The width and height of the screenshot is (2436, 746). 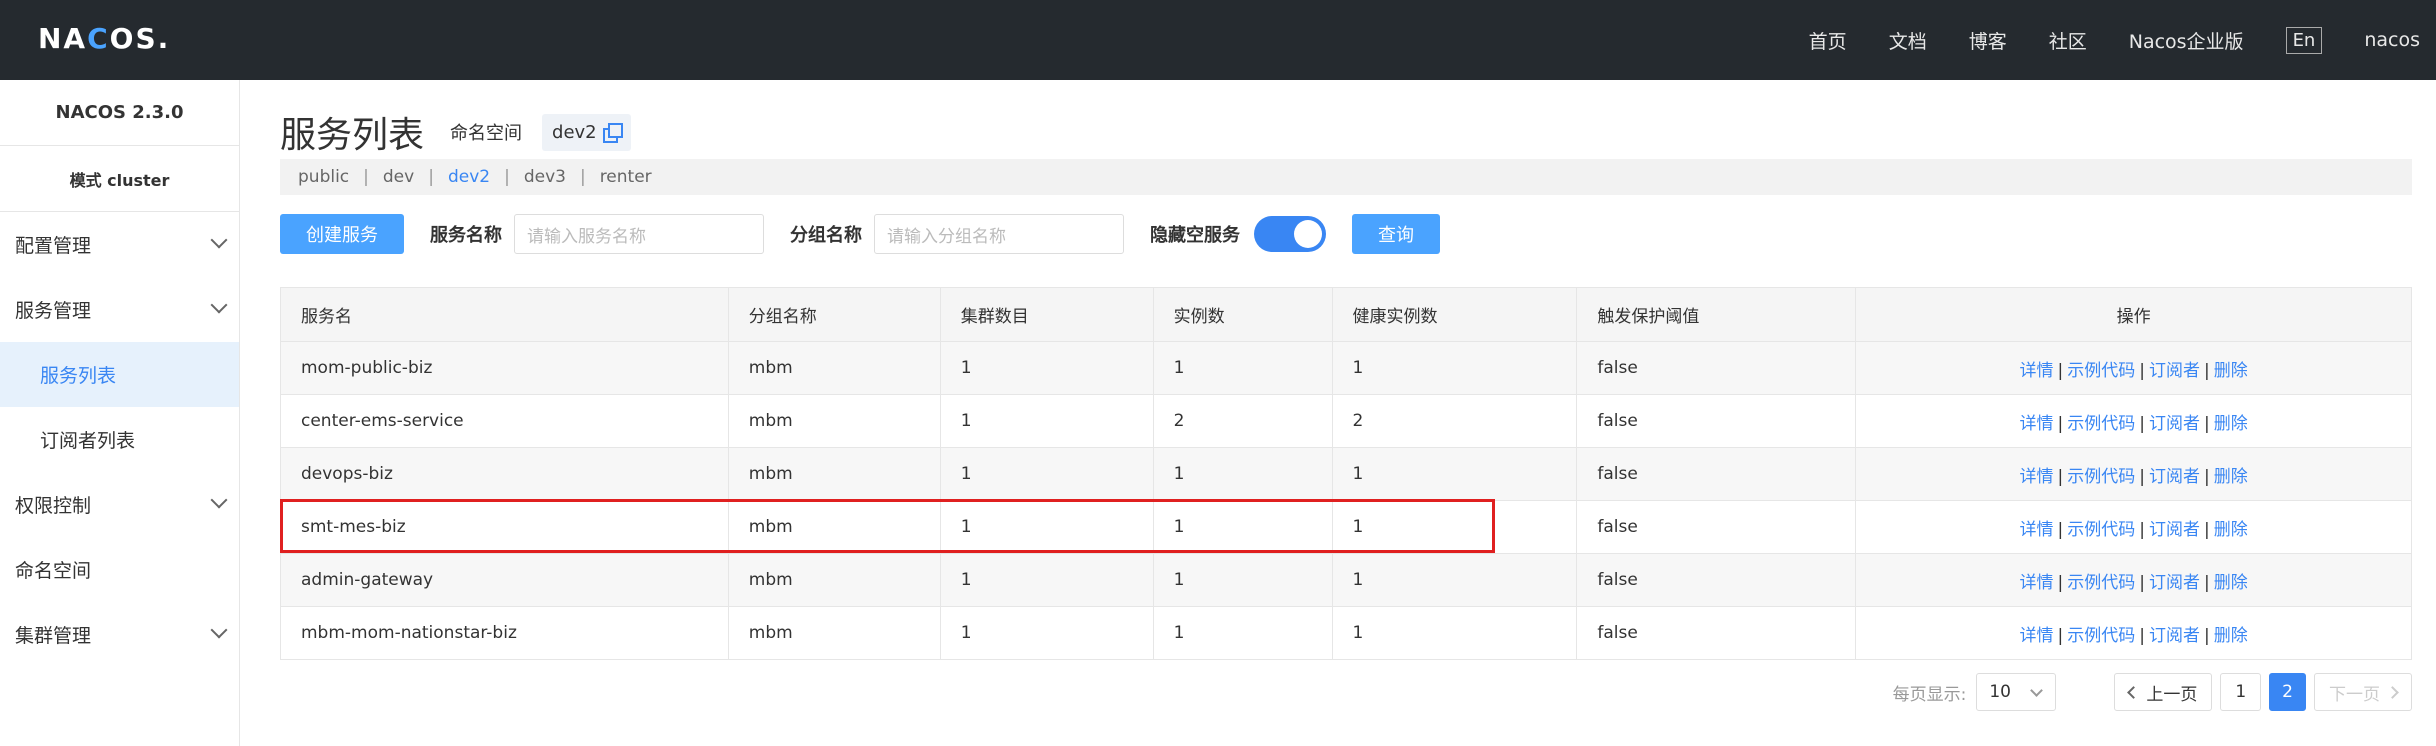 I want to click on table-row: mom-public-biz mbm 1 1 1 false 详情 | 示例代码 | 订阅者 | 删除, so click(x=1346, y=368).